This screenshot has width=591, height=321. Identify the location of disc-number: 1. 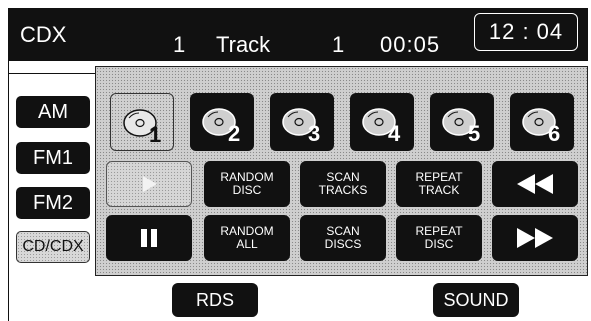
(179, 44).